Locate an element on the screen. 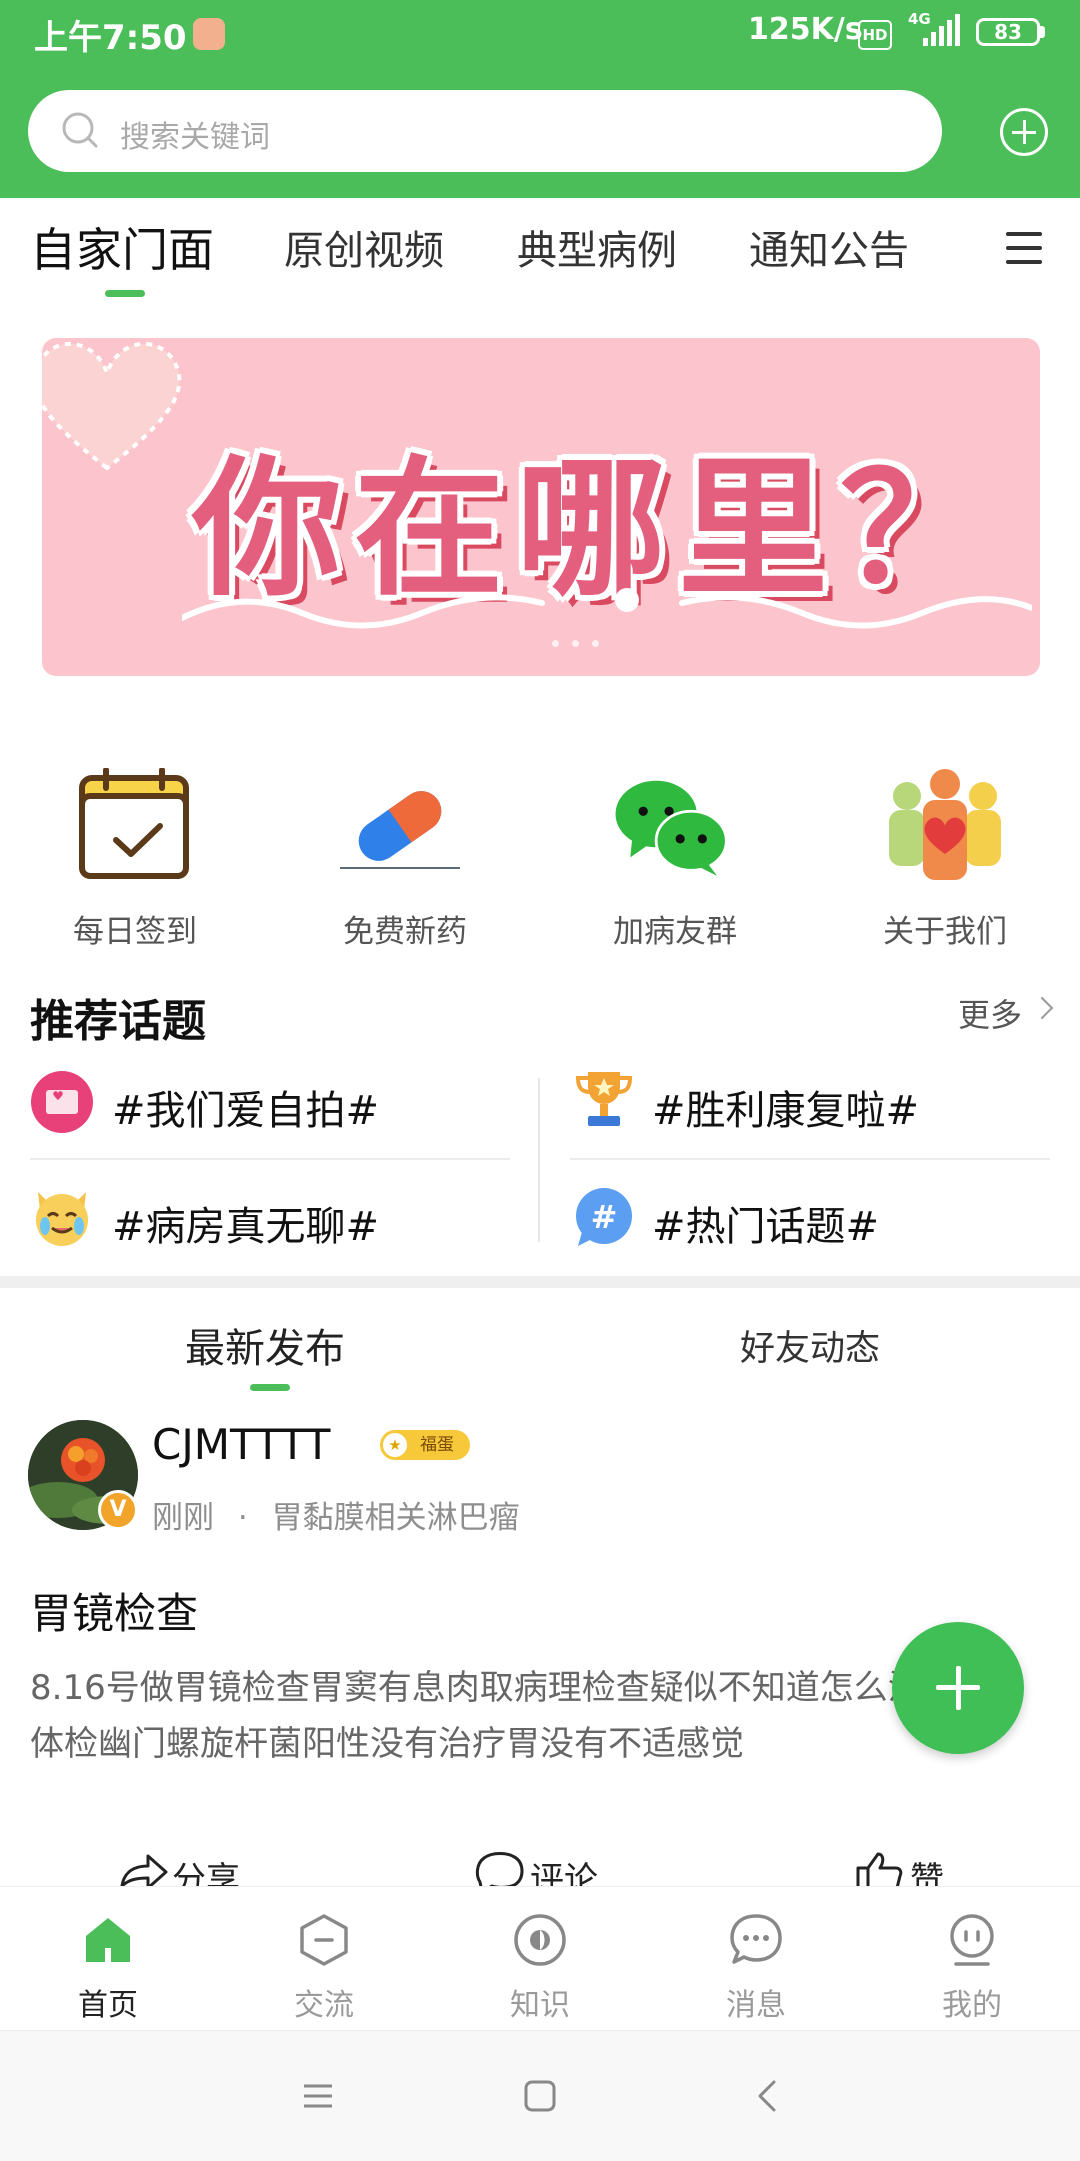 The image size is (1080, 2161). chevron-right-icon is located at coordinates (1042, 1008).